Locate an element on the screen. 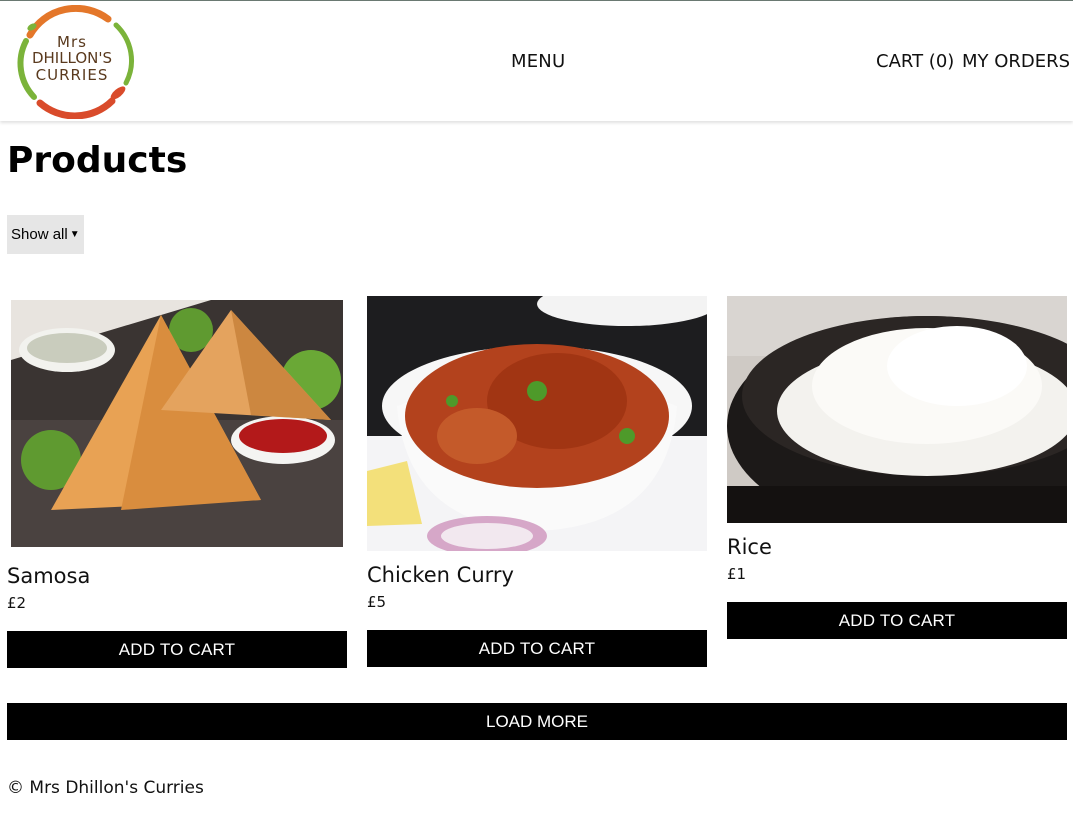  product-price: £2 is located at coordinates (17, 603).